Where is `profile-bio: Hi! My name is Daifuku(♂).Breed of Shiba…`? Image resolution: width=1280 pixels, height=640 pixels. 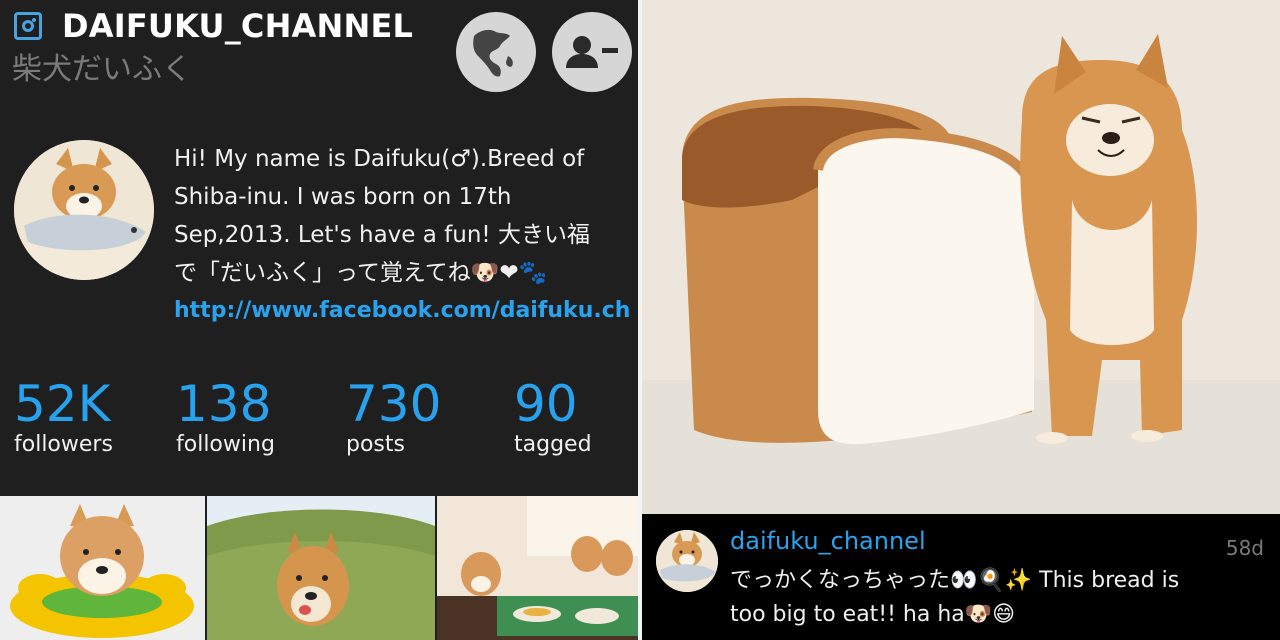 profile-bio: Hi! My name is Daifuku(♂).Breed of Shiba… is located at coordinates (382, 216).